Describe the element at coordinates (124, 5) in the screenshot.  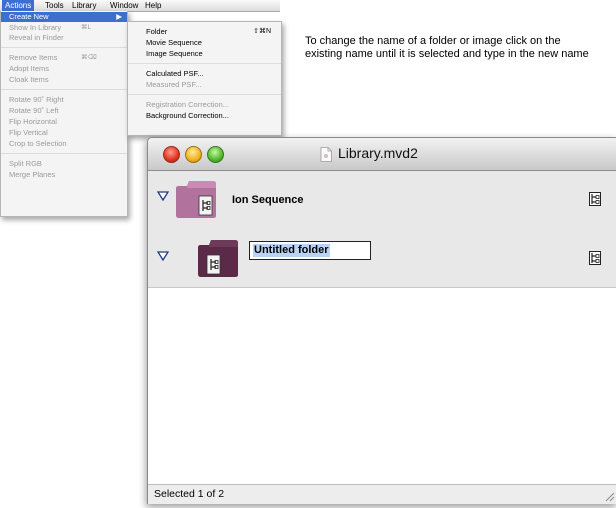
I see `menu-window: Window` at that location.